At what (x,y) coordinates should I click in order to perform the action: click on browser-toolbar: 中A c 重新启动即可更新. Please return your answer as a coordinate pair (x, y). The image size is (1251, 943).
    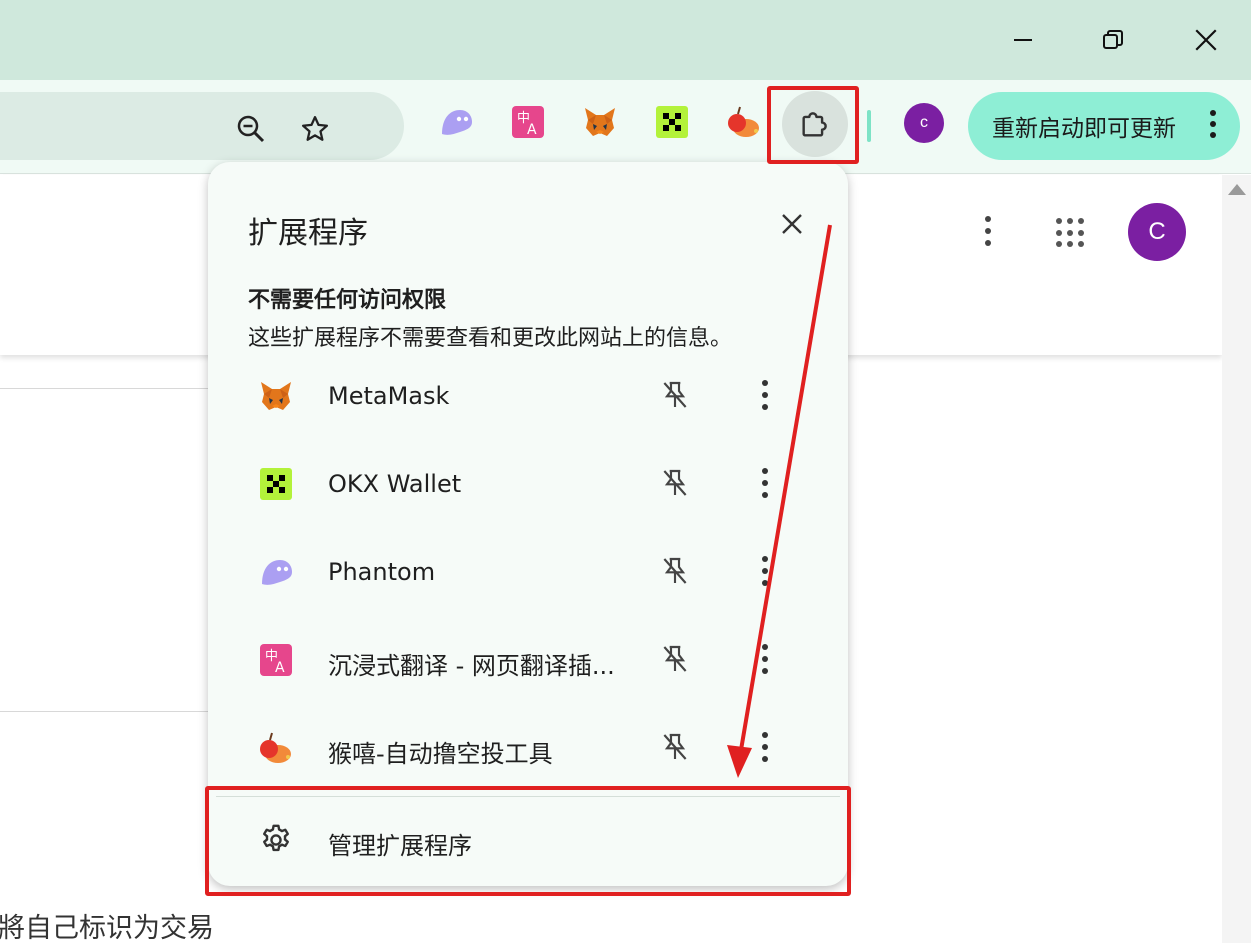
    Looking at the image, I should click on (625, 127).